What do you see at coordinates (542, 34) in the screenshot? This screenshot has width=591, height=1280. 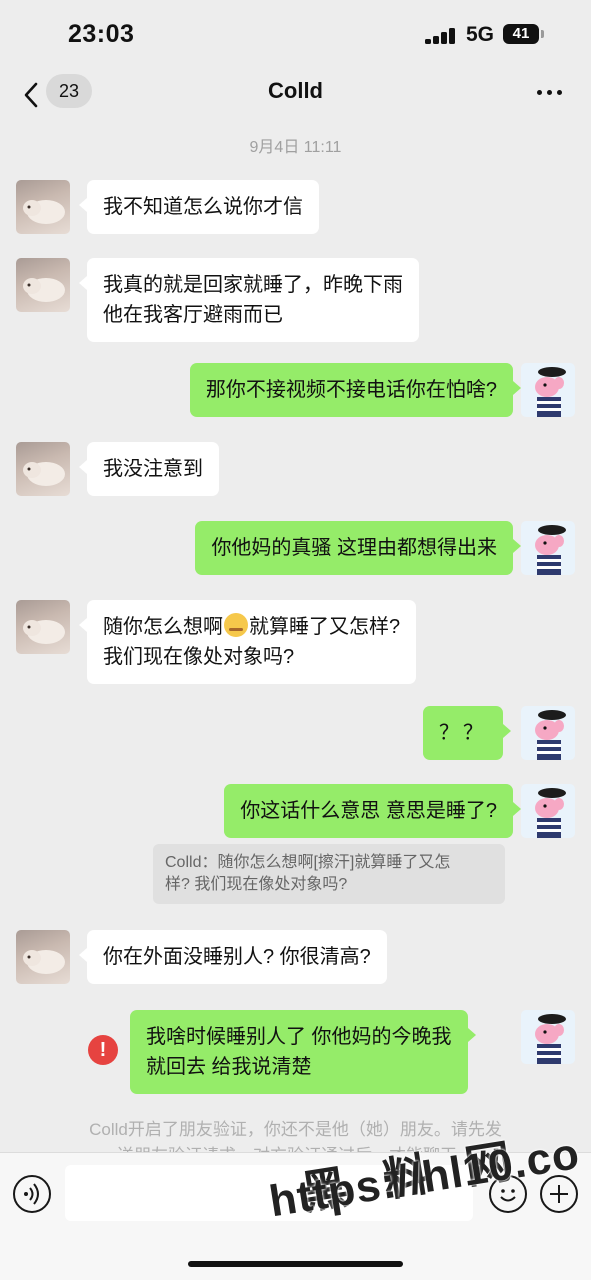 I see `battery-cap` at bounding box center [542, 34].